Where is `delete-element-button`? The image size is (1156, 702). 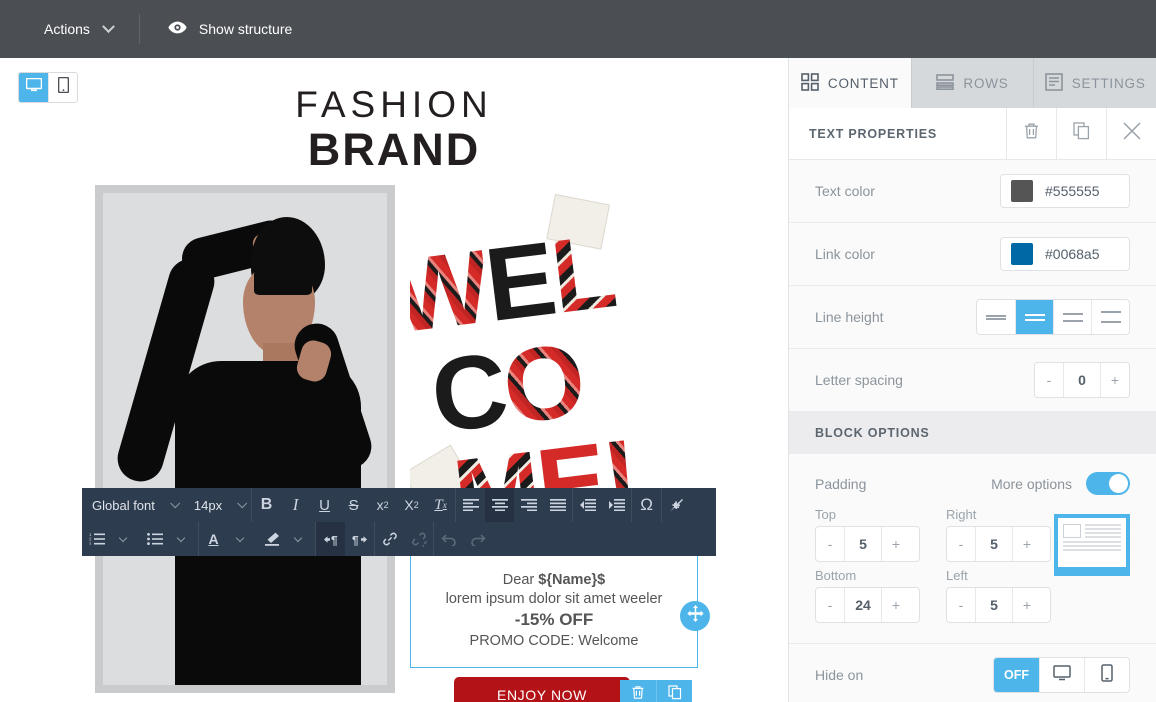 delete-element-button is located at coordinates (1031, 133).